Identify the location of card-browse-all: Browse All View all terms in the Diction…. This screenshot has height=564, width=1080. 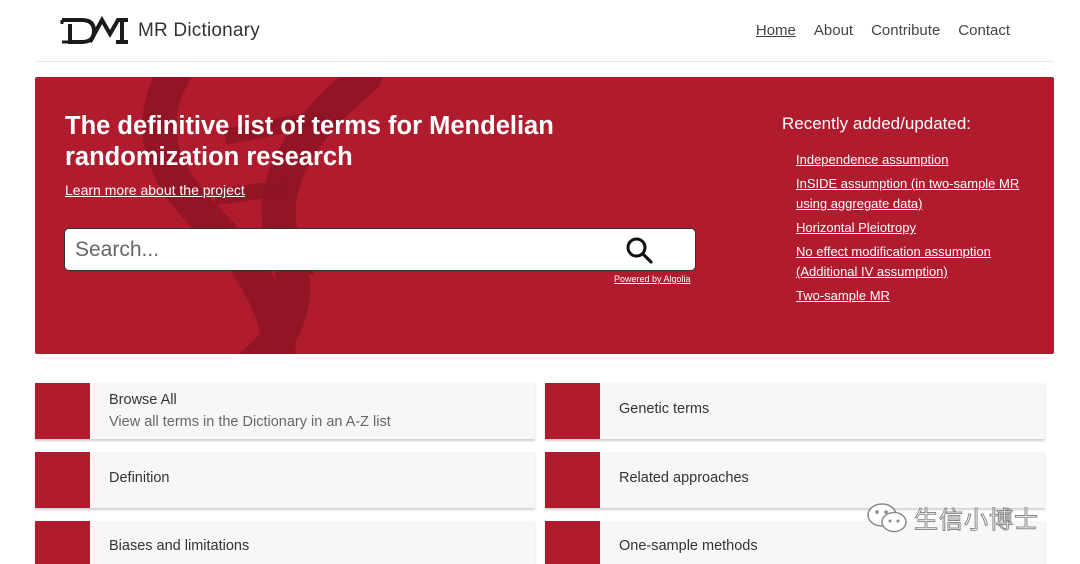
(285, 411).